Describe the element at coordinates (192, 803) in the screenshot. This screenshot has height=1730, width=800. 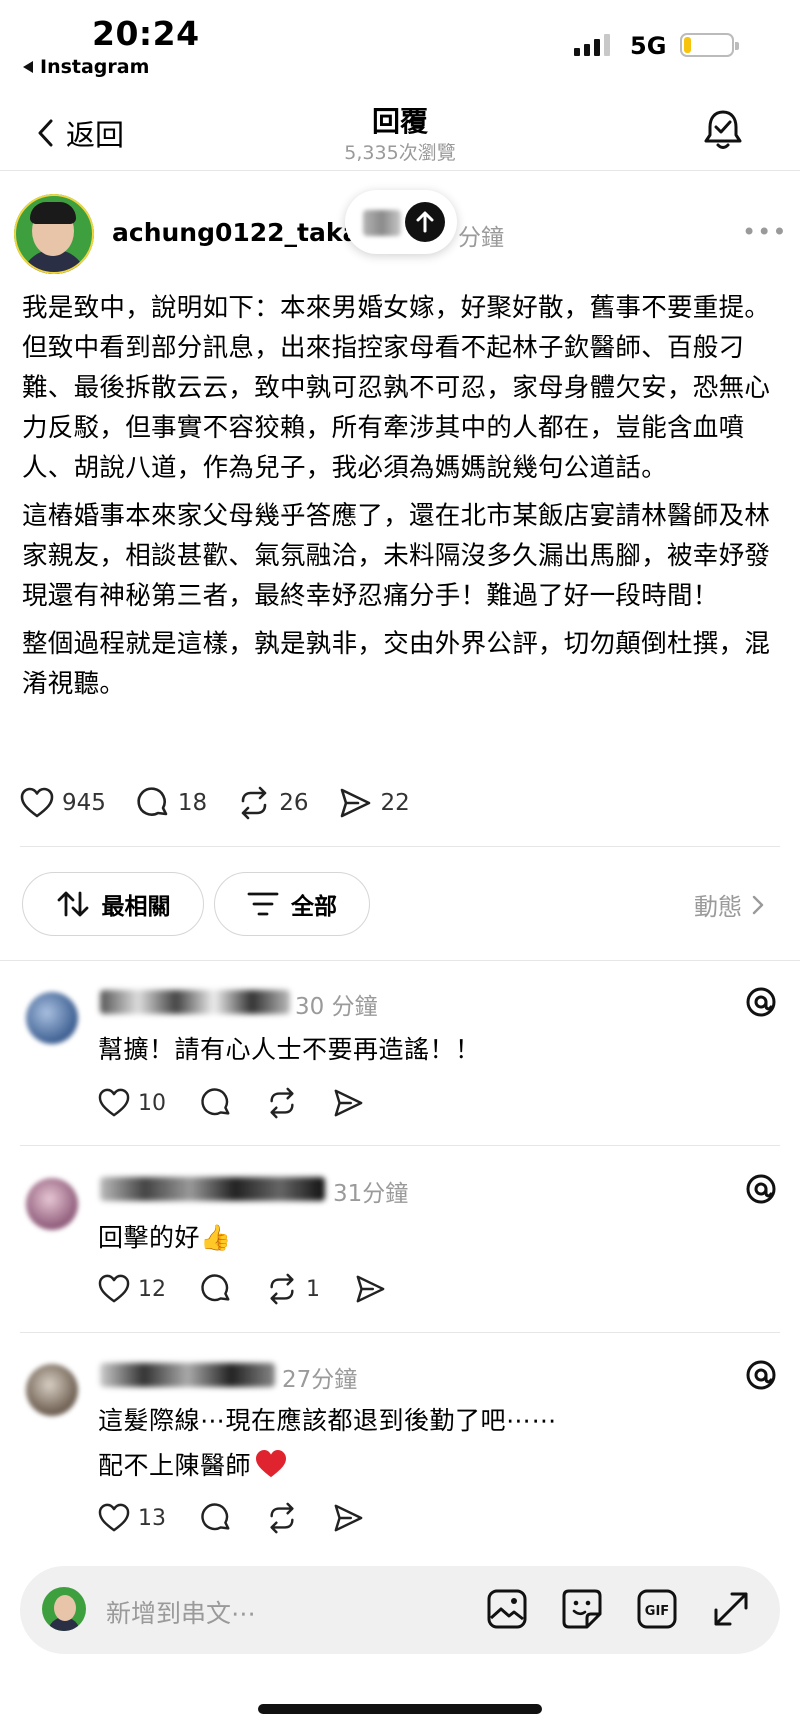
I see `comment-count: 18` at that location.